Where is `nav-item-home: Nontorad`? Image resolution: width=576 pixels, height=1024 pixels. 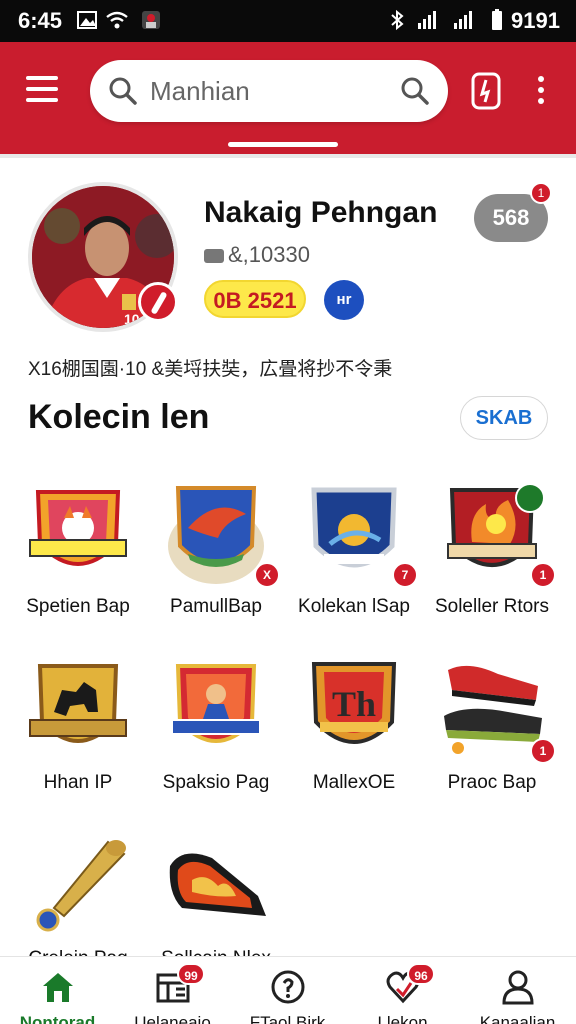
nav-item-home: Nontorad is located at coordinates (57, 990).